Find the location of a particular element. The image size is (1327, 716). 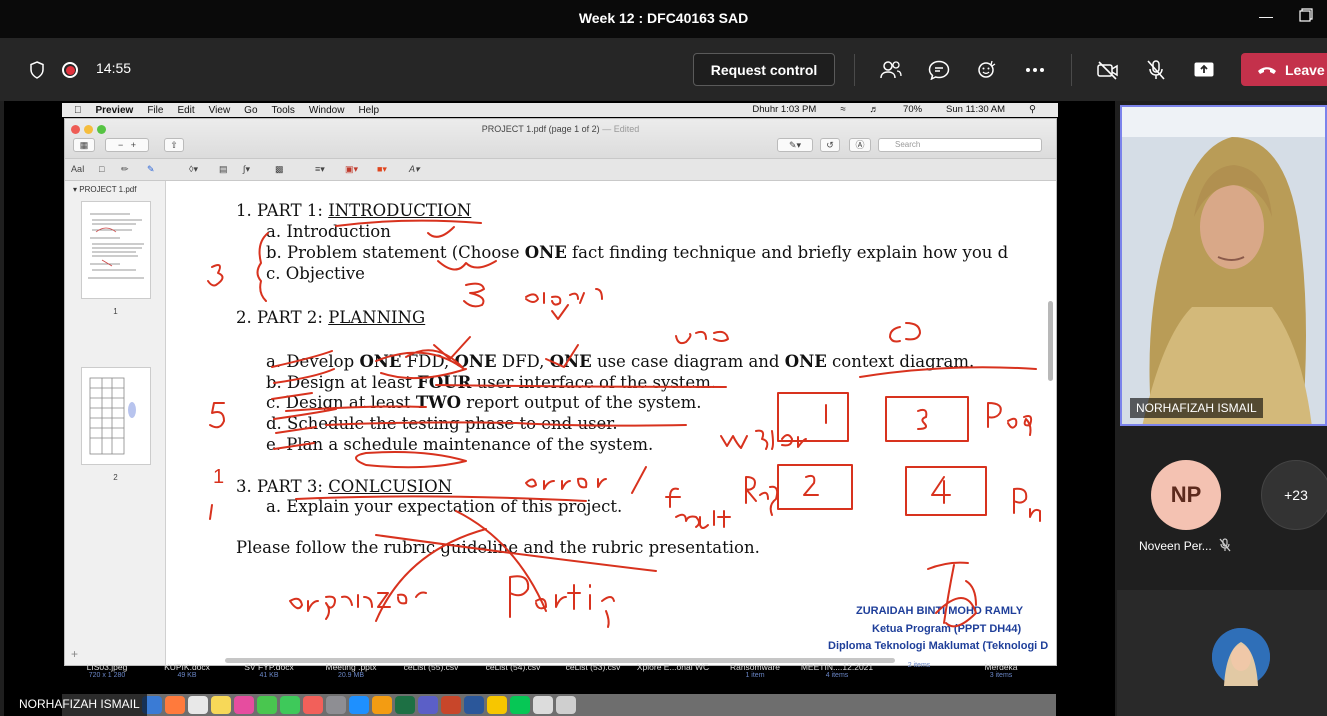

preview-icon is located at coordinates (543, 705).